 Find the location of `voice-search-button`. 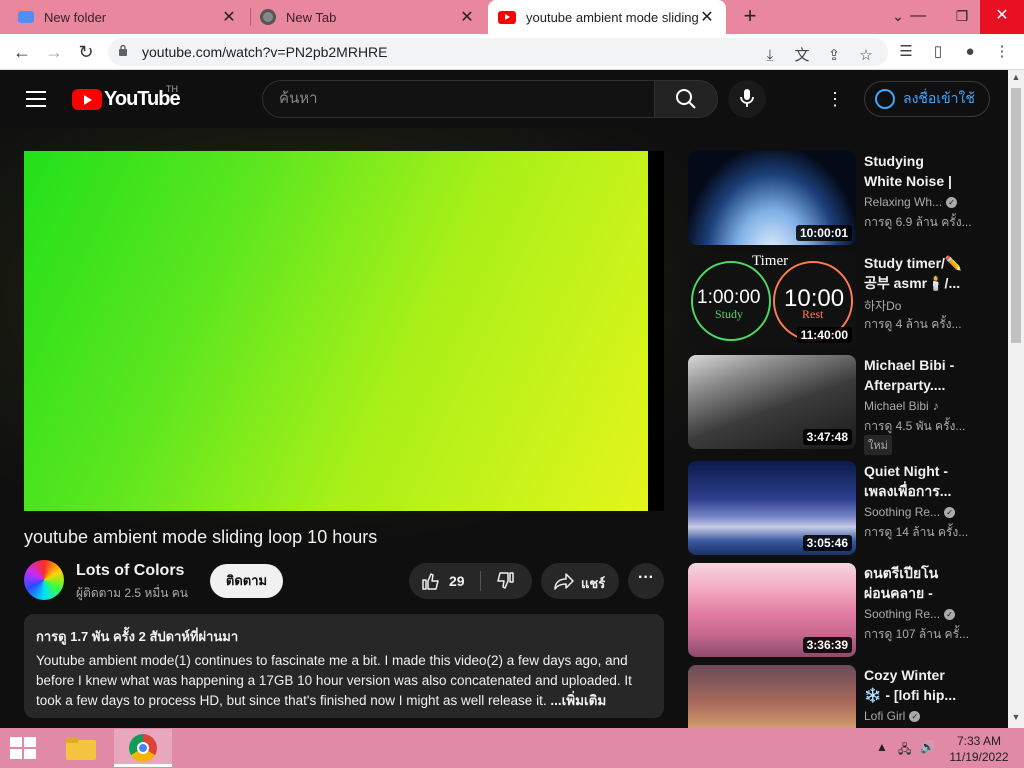

voice-search-button is located at coordinates (747, 99).